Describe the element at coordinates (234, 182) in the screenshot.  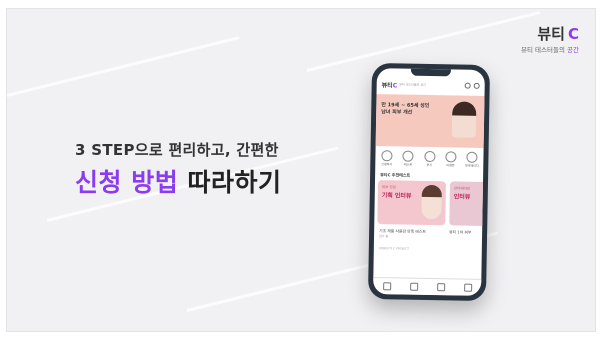
I see `headline-rest: 따라하기` at that location.